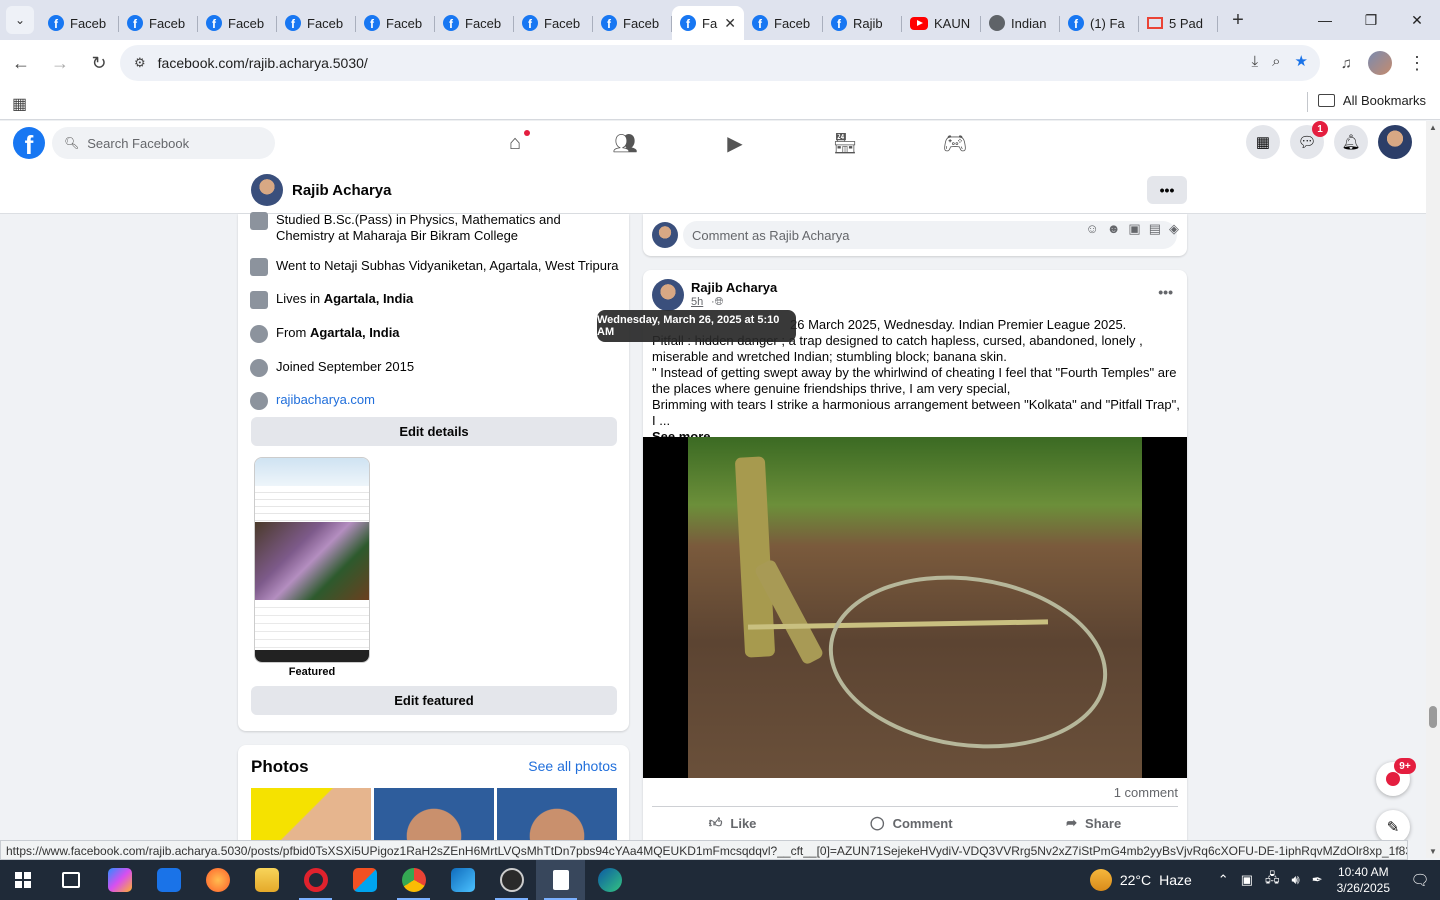  Describe the element at coordinates (1020, 23) in the screenshot. I see `browser-tab: Indian` at that location.